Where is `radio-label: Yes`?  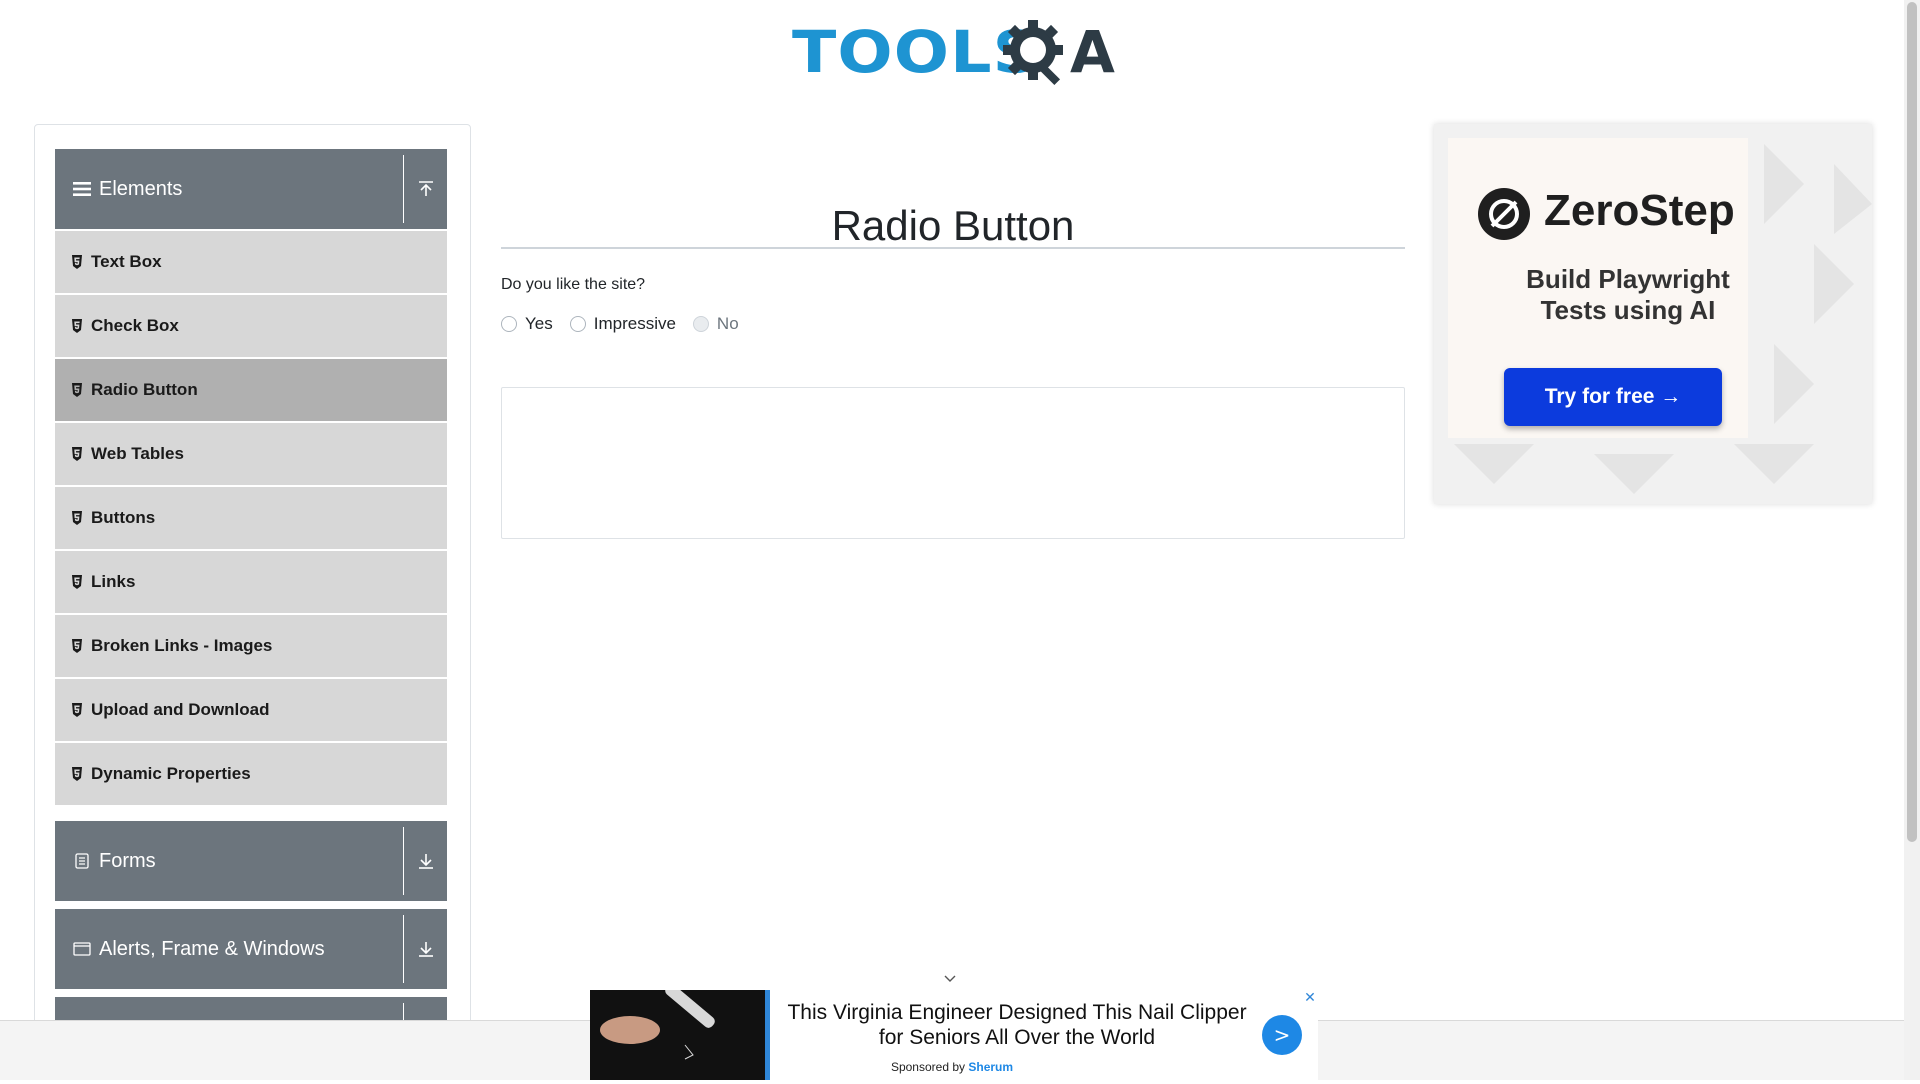 radio-label: Yes is located at coordinates (539, 324).